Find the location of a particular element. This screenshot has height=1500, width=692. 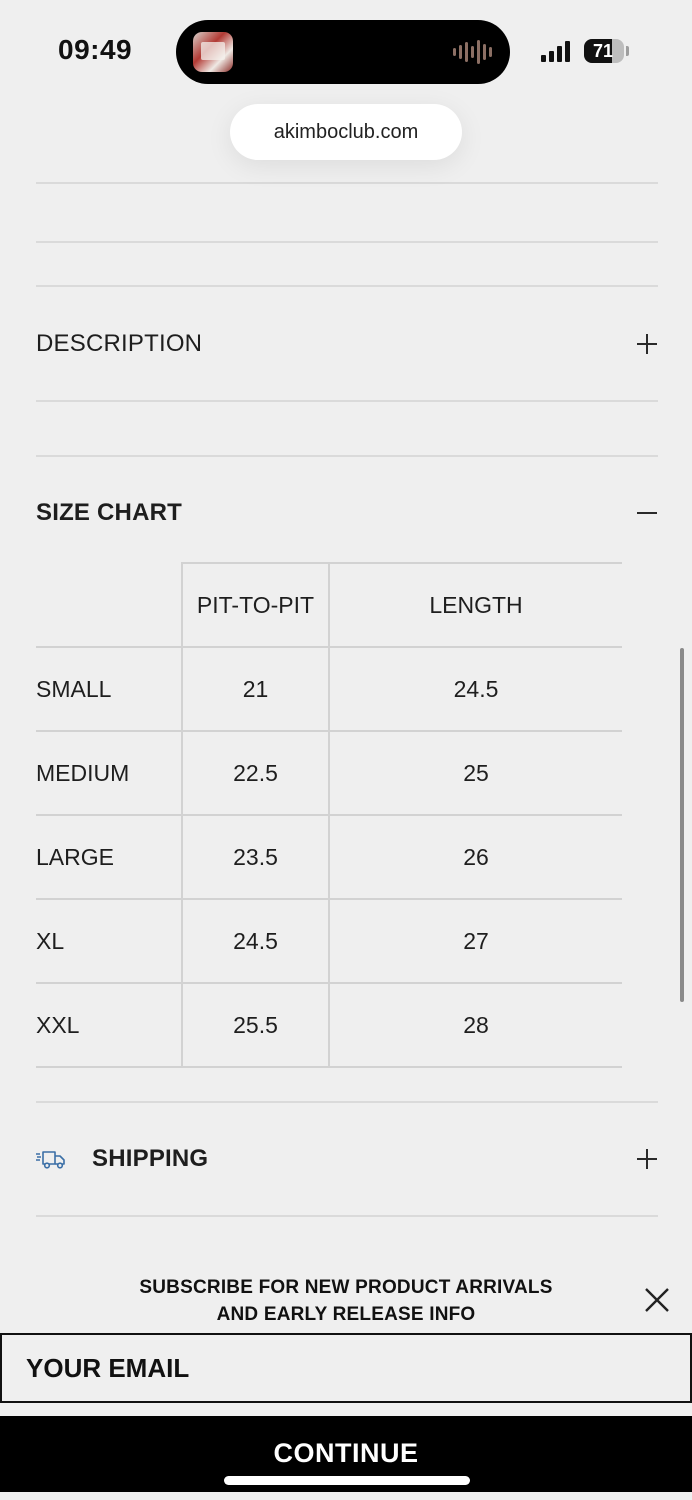

battery-level: 71 is located at coordinates (603, 50).